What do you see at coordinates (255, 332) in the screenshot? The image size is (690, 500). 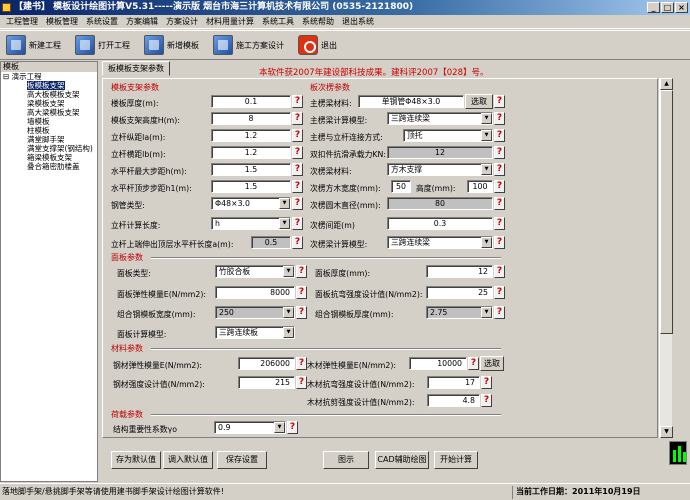 I see `panel-model-select: 三跨连续板 ▼` at bounding box center [255, 332].